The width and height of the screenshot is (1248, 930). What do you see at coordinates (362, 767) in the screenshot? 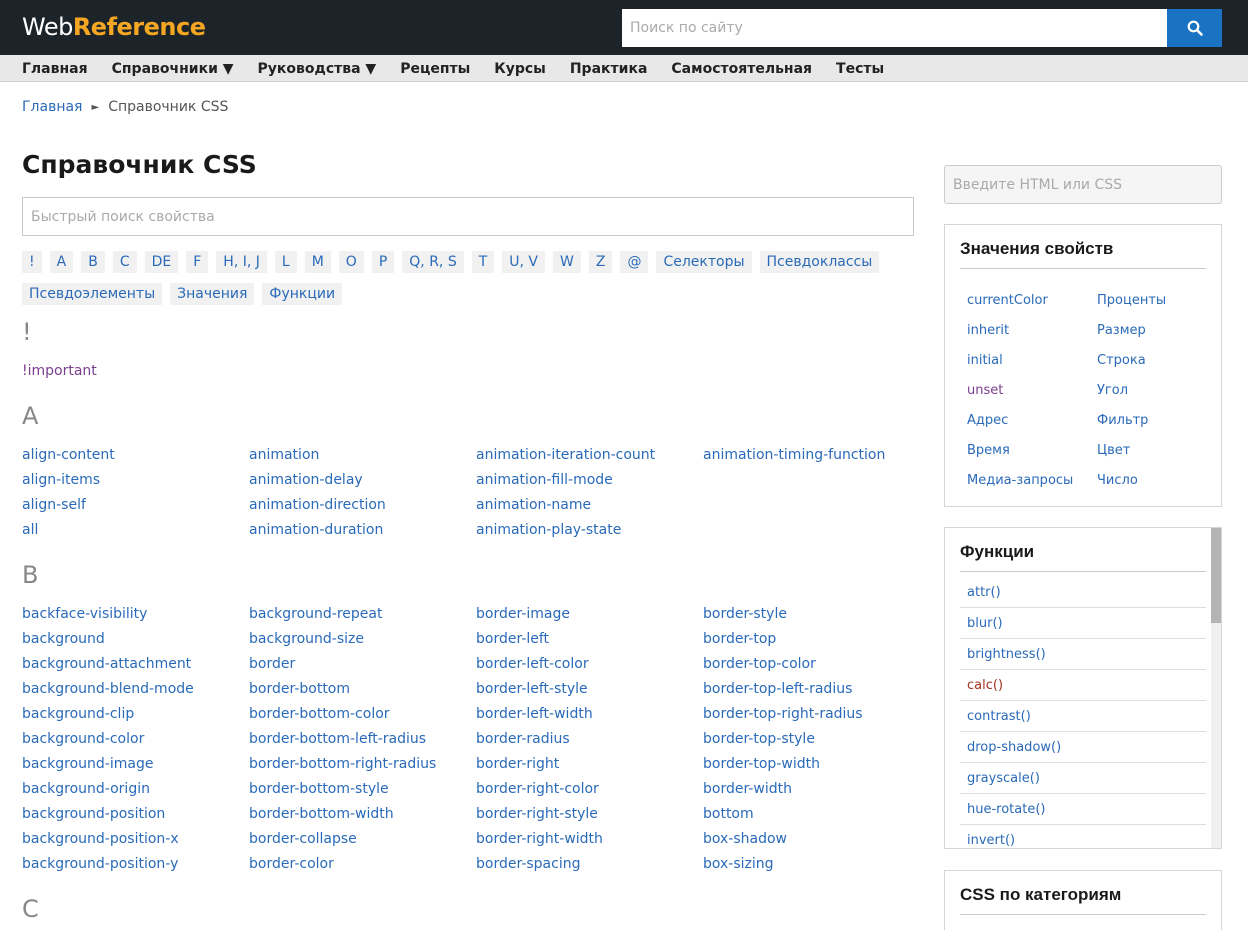
I see `property-link: border-bottom-right-radius` at bounding box center [362, 767].